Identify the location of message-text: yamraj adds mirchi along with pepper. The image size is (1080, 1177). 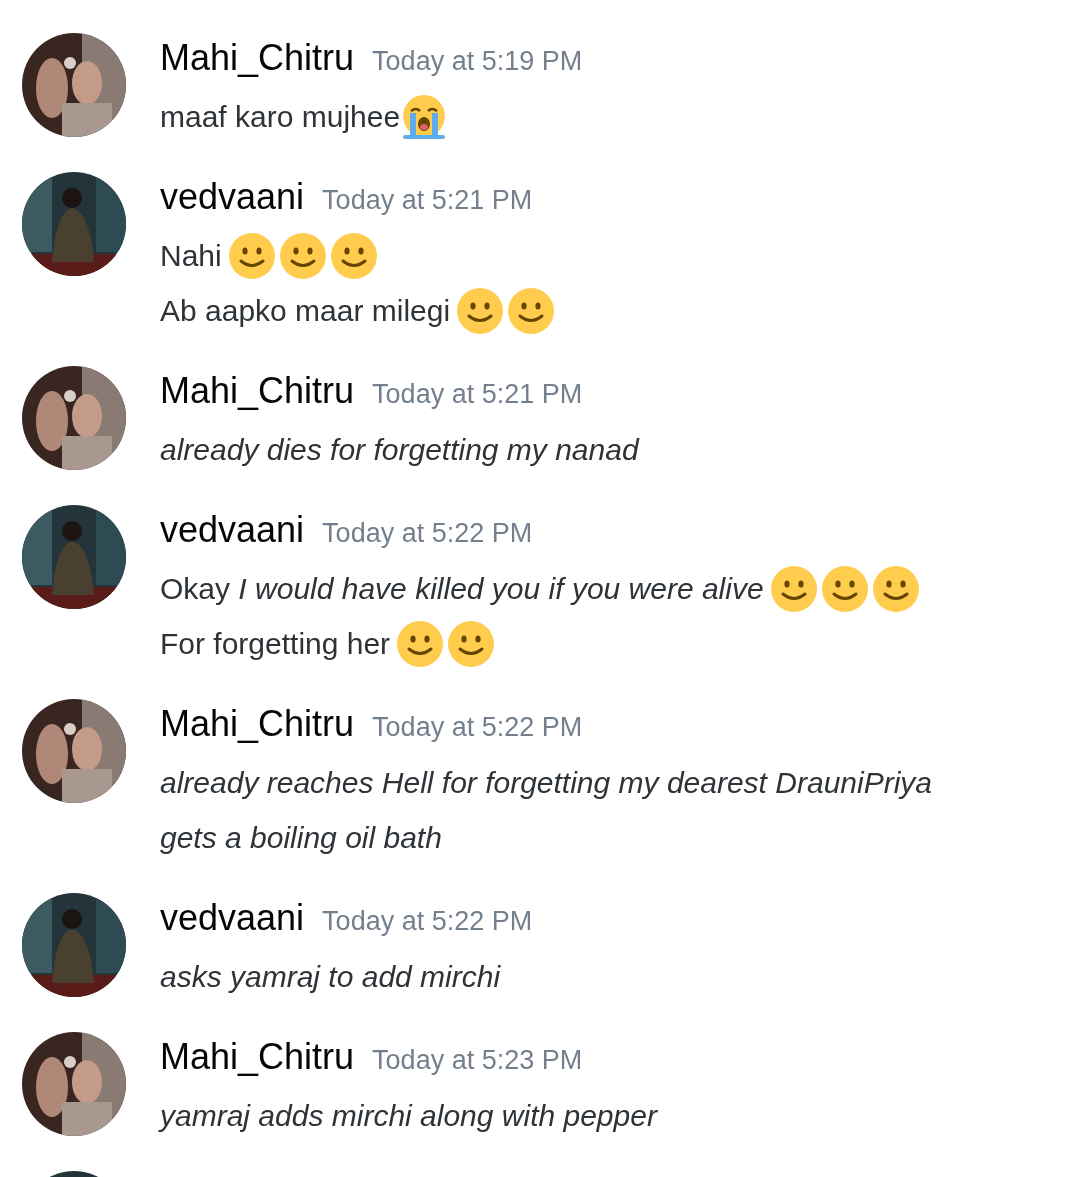
(408, 1115).